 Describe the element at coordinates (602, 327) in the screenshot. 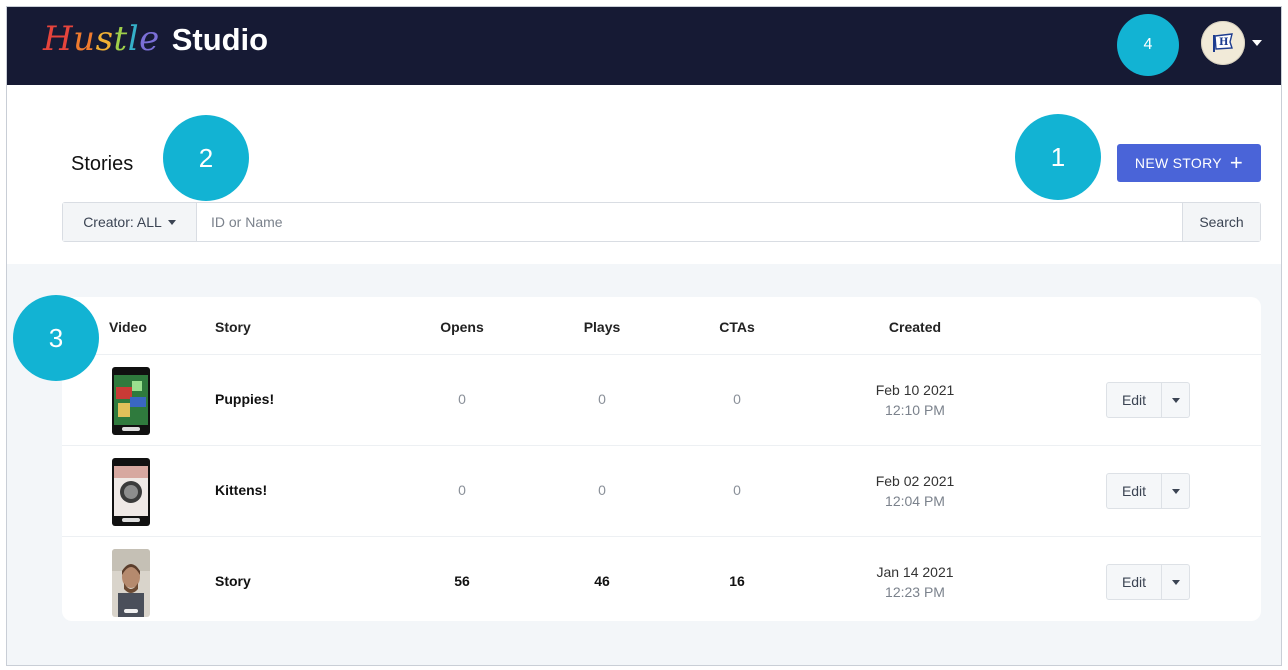

I see `column-header-plays: Plays` at that location.